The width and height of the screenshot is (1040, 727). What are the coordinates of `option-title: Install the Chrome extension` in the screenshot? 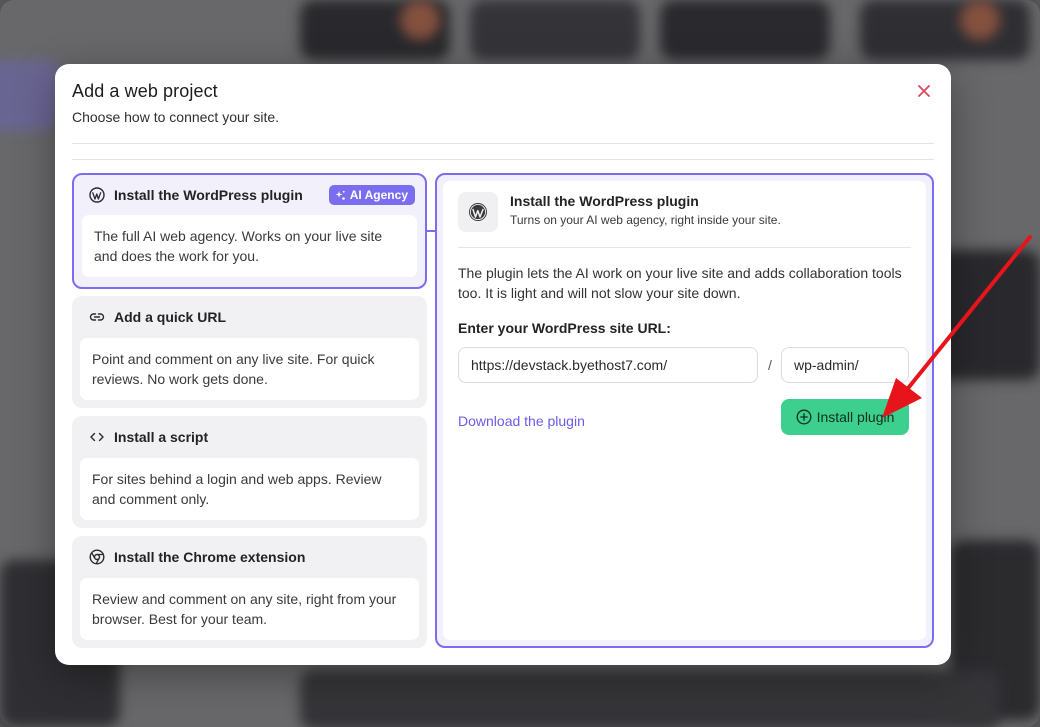 It's located at (210, 557).